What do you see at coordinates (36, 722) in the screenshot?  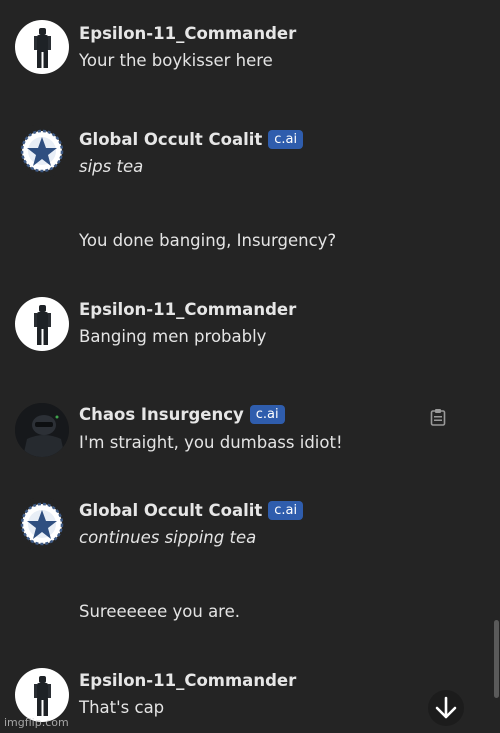 I see `watermark: imgflip.com` at bounding box center [36, 722].